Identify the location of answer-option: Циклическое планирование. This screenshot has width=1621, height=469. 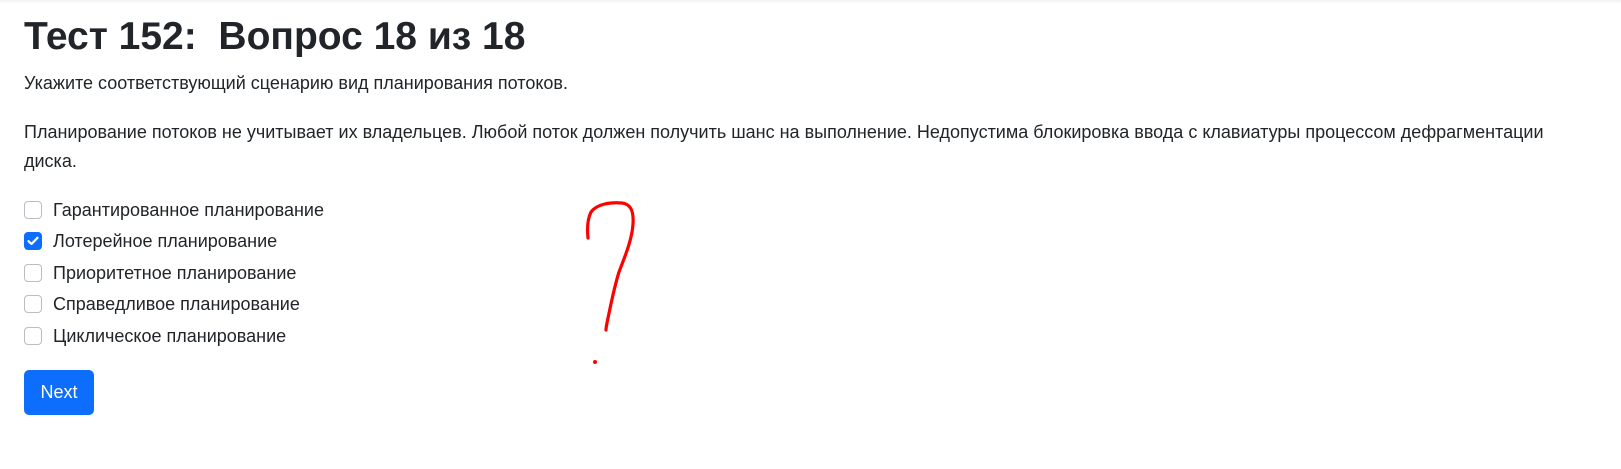
(174, 336).